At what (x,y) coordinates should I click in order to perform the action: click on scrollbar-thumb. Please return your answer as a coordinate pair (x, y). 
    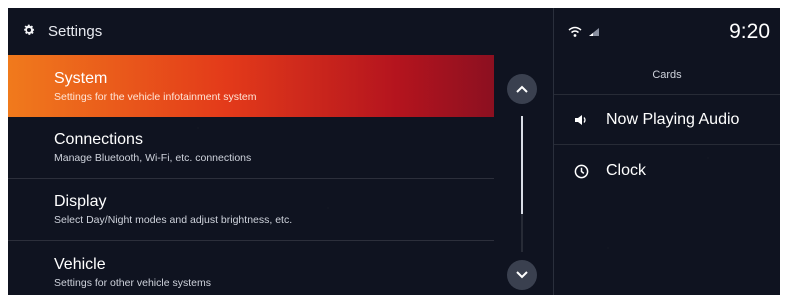
    Looking at the image, I should click on (522, 165).